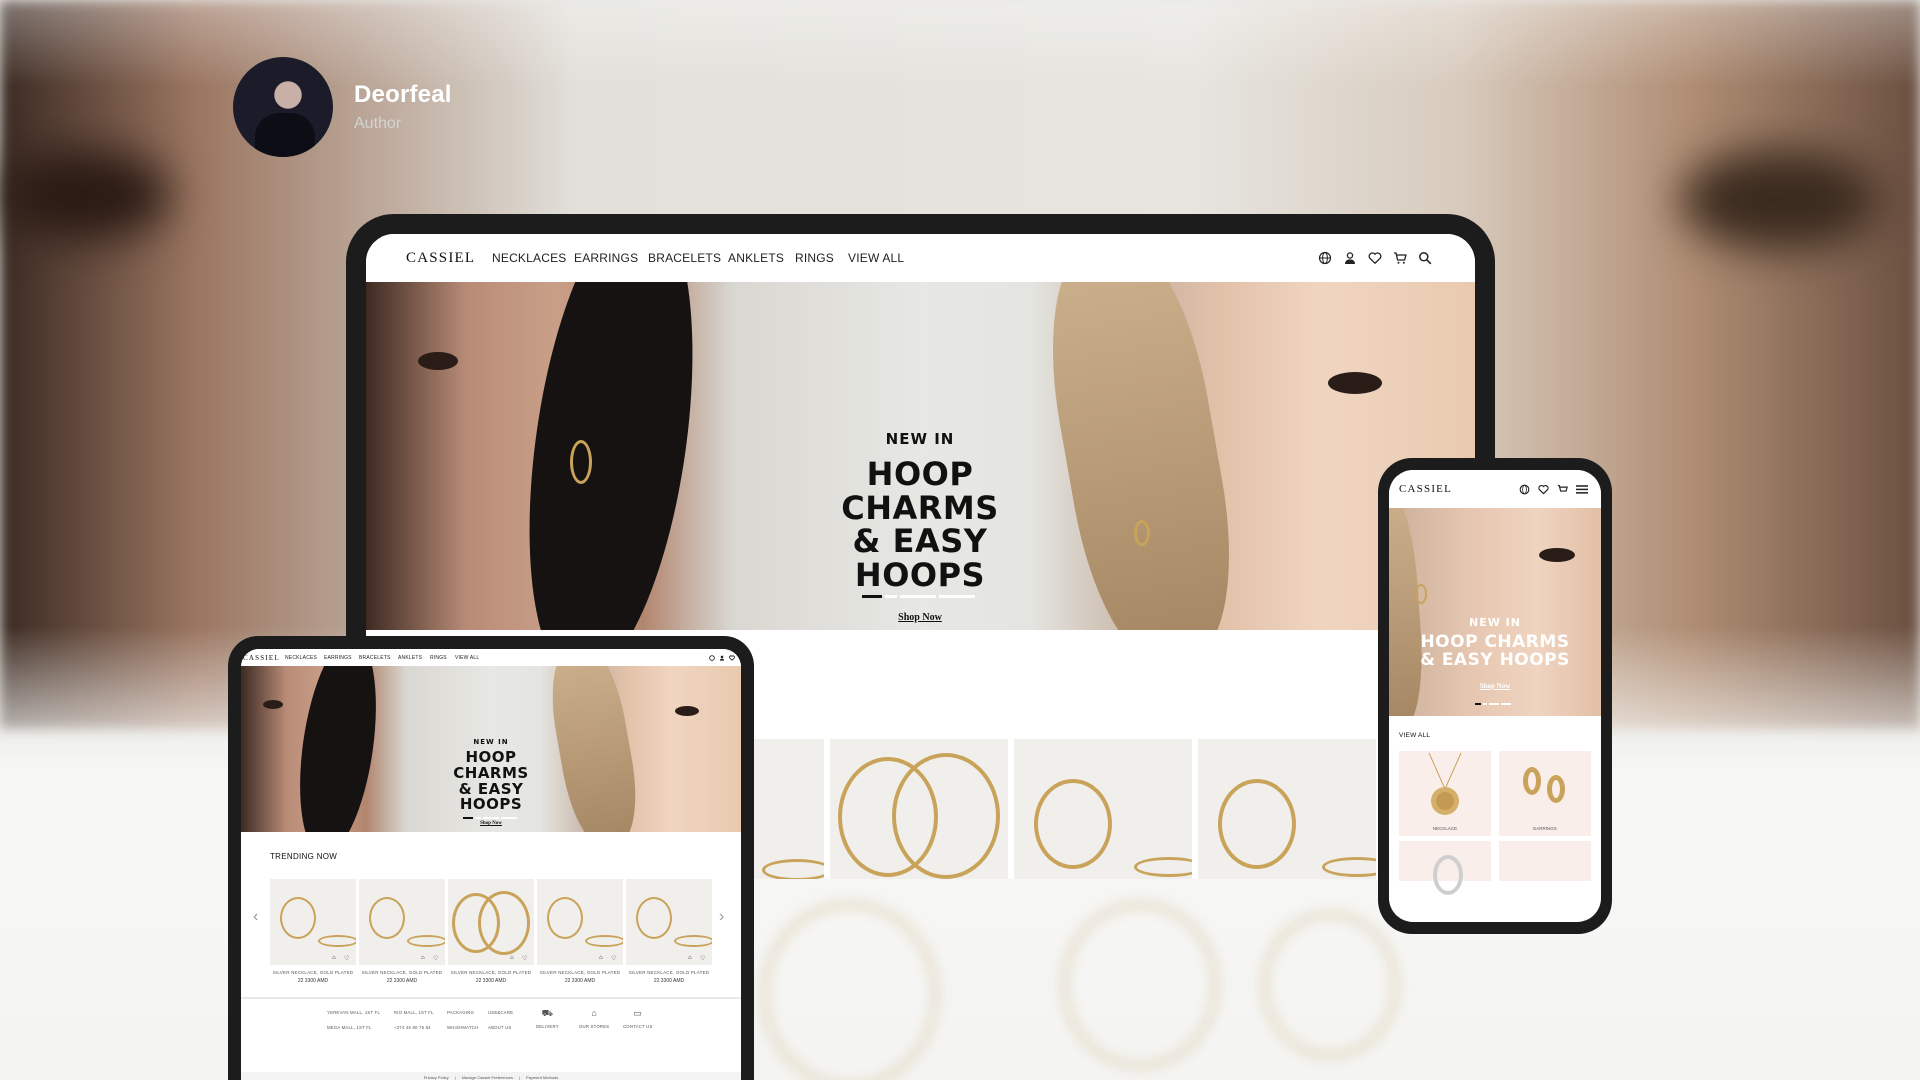 This screenshot has height=1080, width=1920. What do you see at coordinates (414, 1012) in the screenshot?
I see `footer-store: RIO MALL, 1ST FL` at bounding box center [414, 1012].